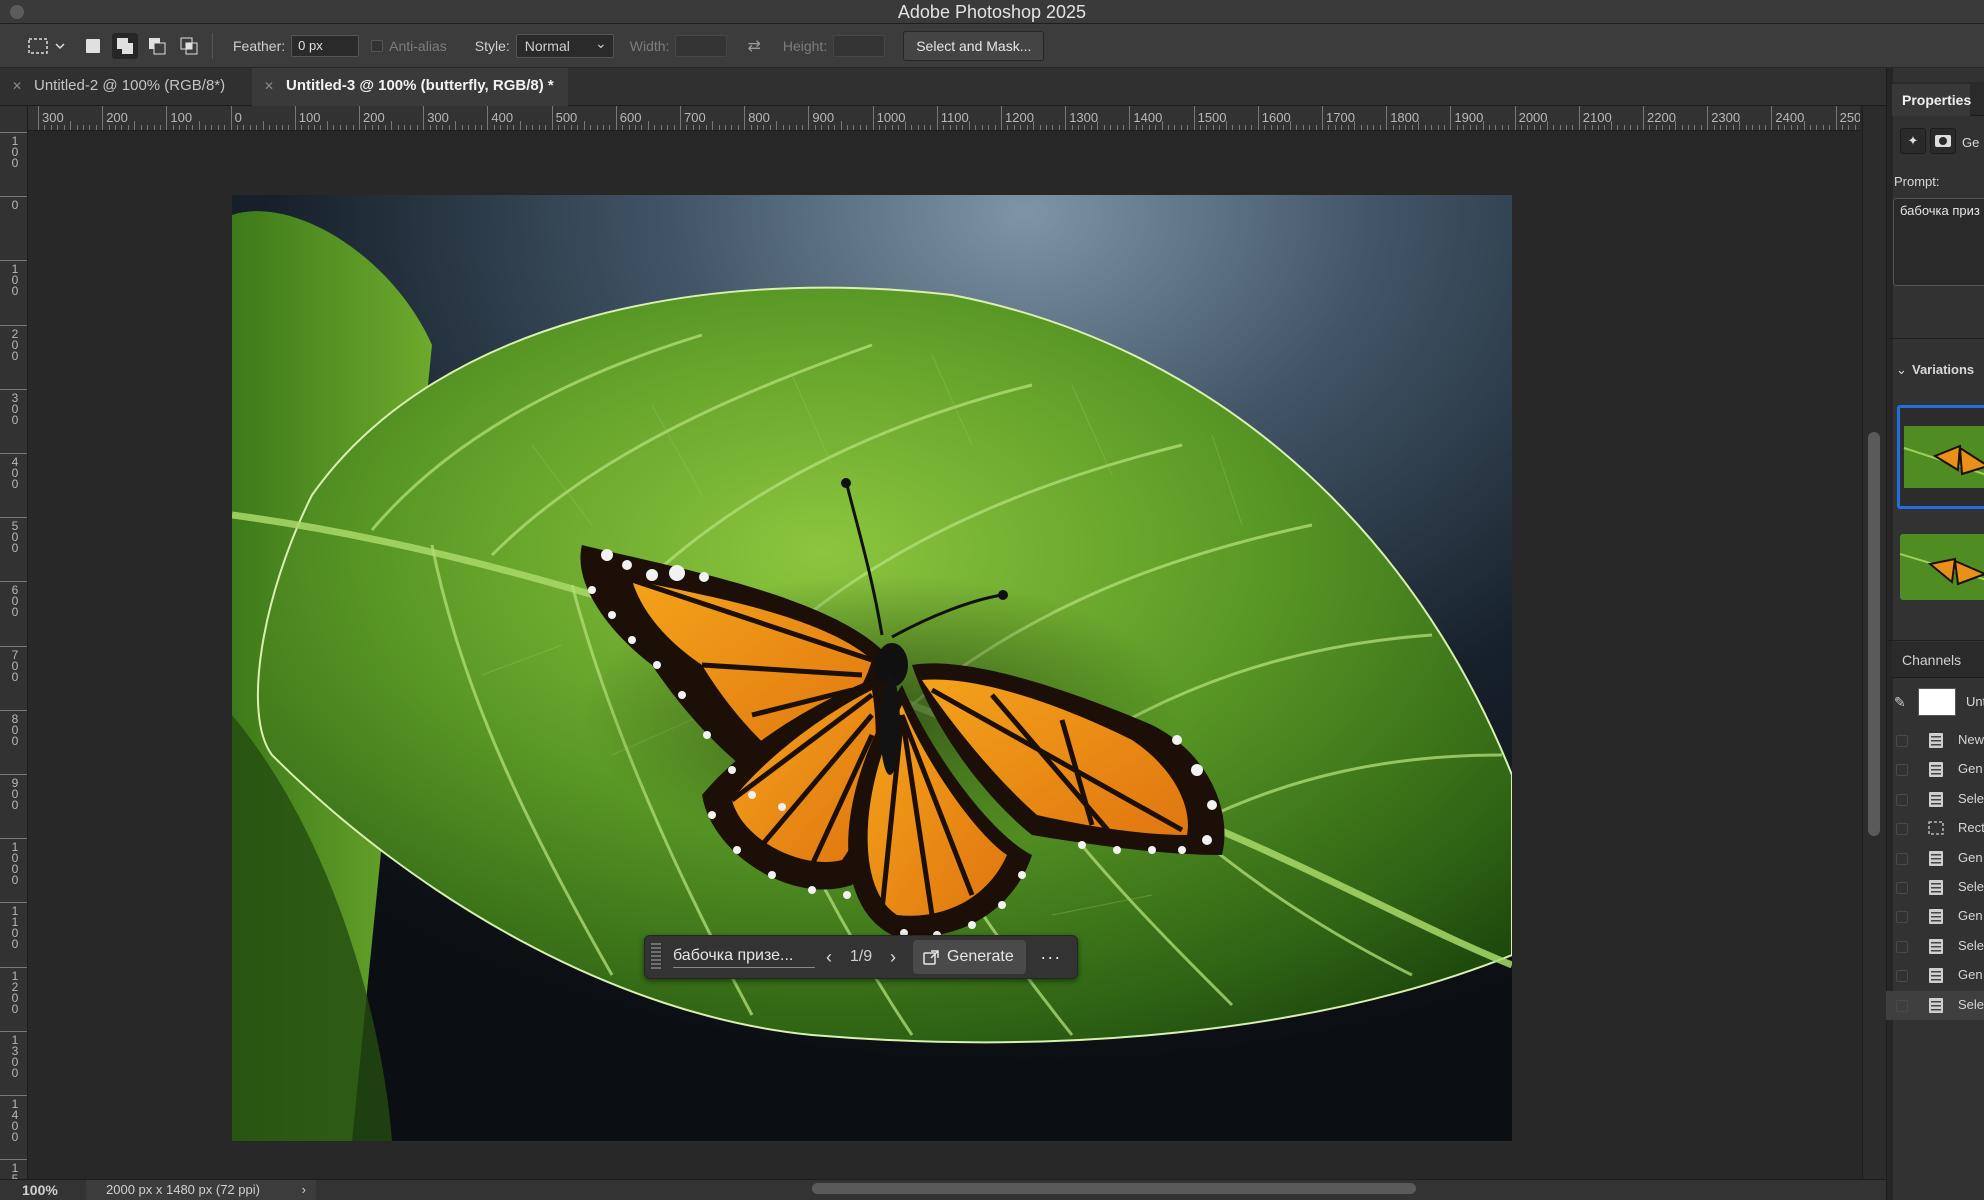 This screenshot has width=1984, height=1200. What do you see at coordinates (701, 45) in the screenshot?
I see `width-input` at bounding box center [701, 45].